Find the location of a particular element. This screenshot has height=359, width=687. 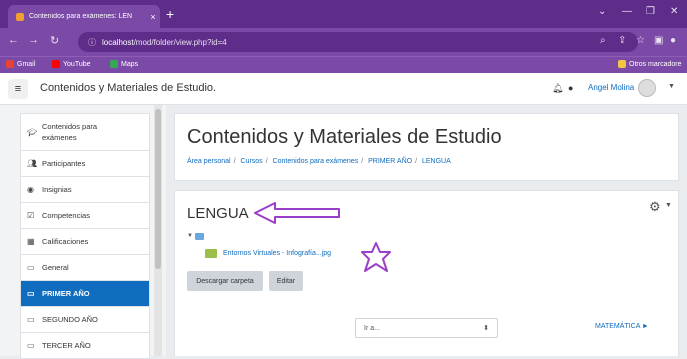

sidebar-item-segundo-ano: ▭ SEGUNDO AÑO is located at coordinates (85, 320).